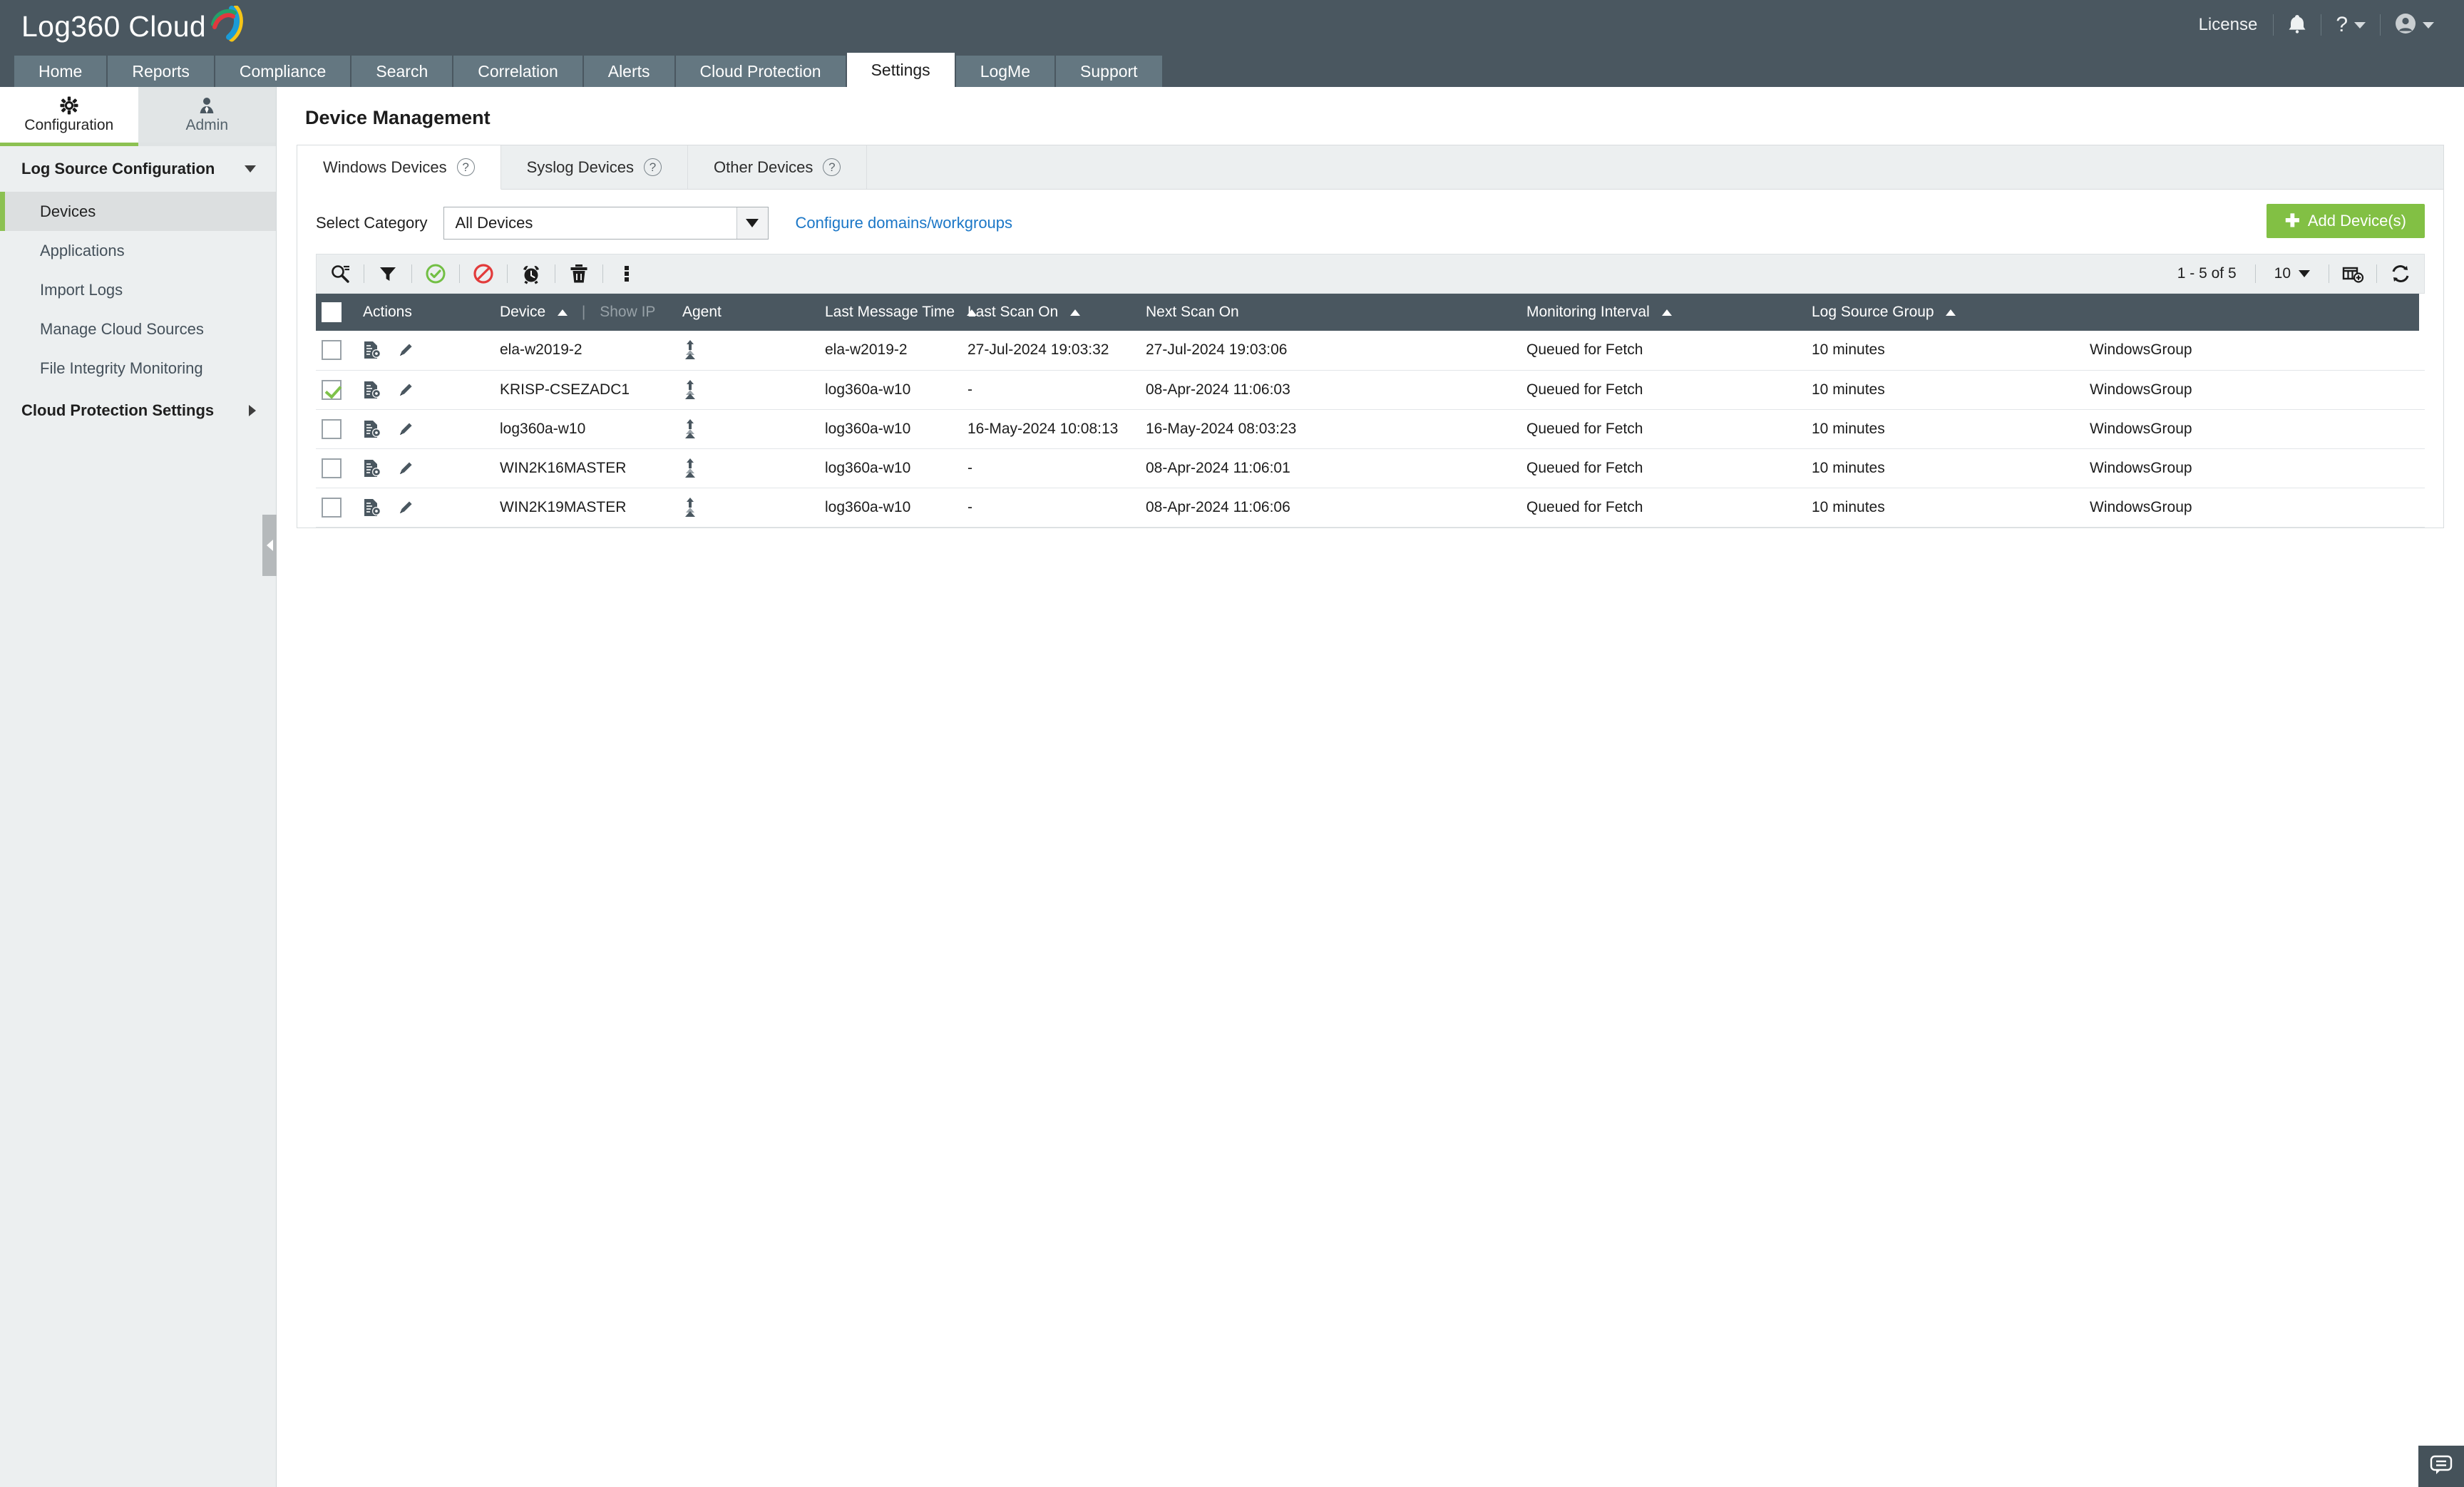 This screenshot has height=1487, width=2464. What do you see at coordinates (269, 545) in the screenshot?
I see `sidebar-collapse-handle` at bounding box center [269, 545].